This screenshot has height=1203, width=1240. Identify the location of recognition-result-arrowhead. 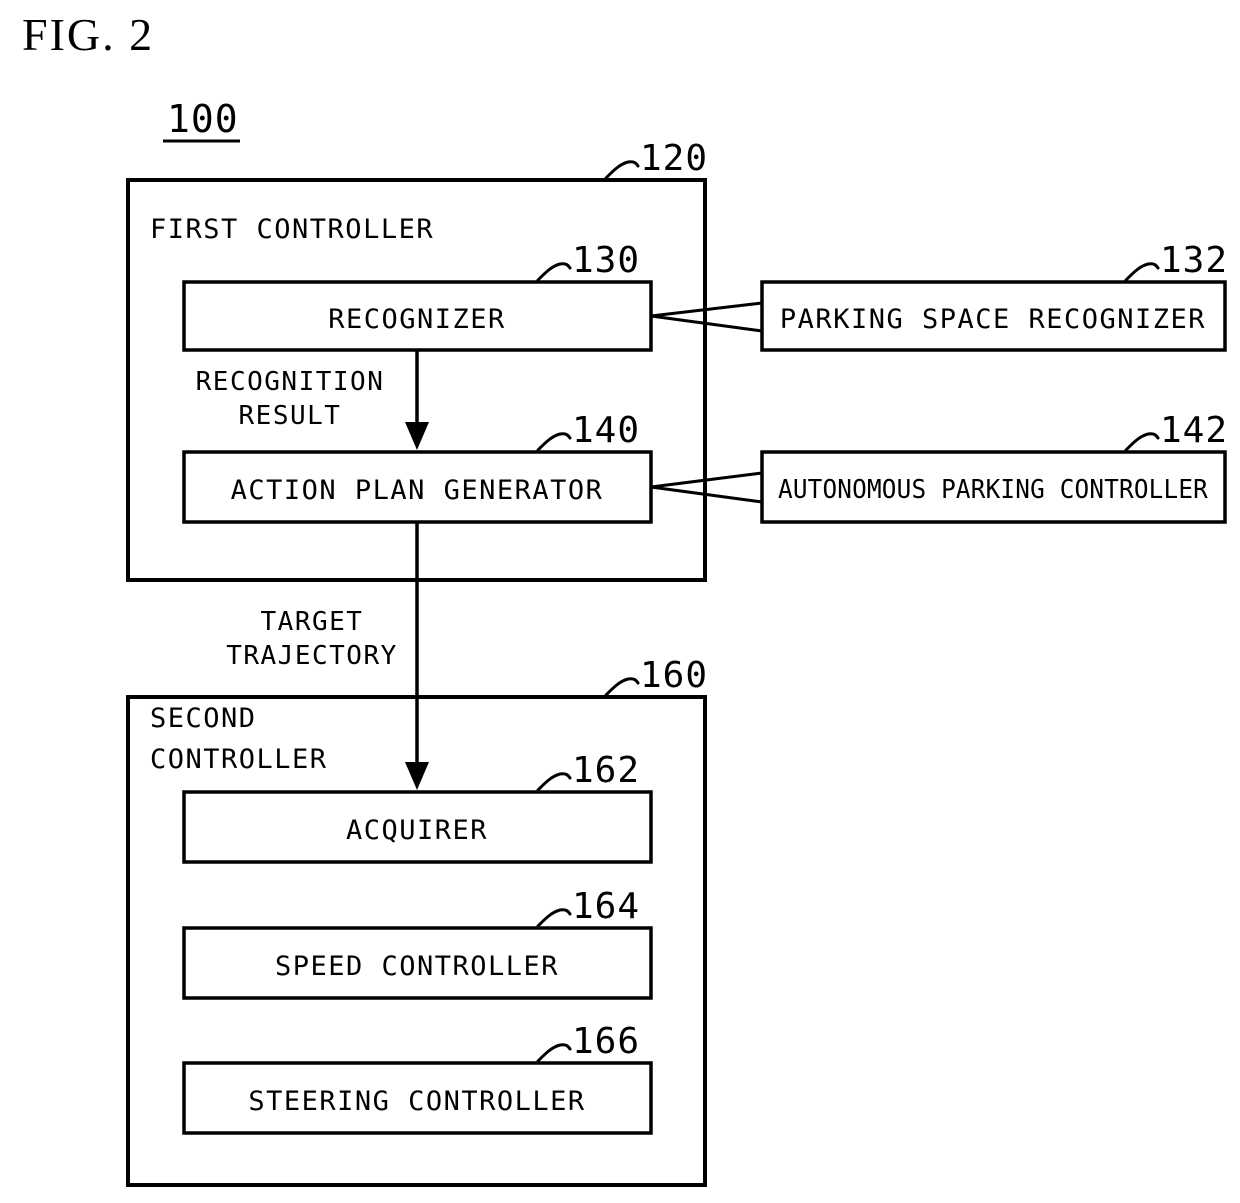
(417, 436).